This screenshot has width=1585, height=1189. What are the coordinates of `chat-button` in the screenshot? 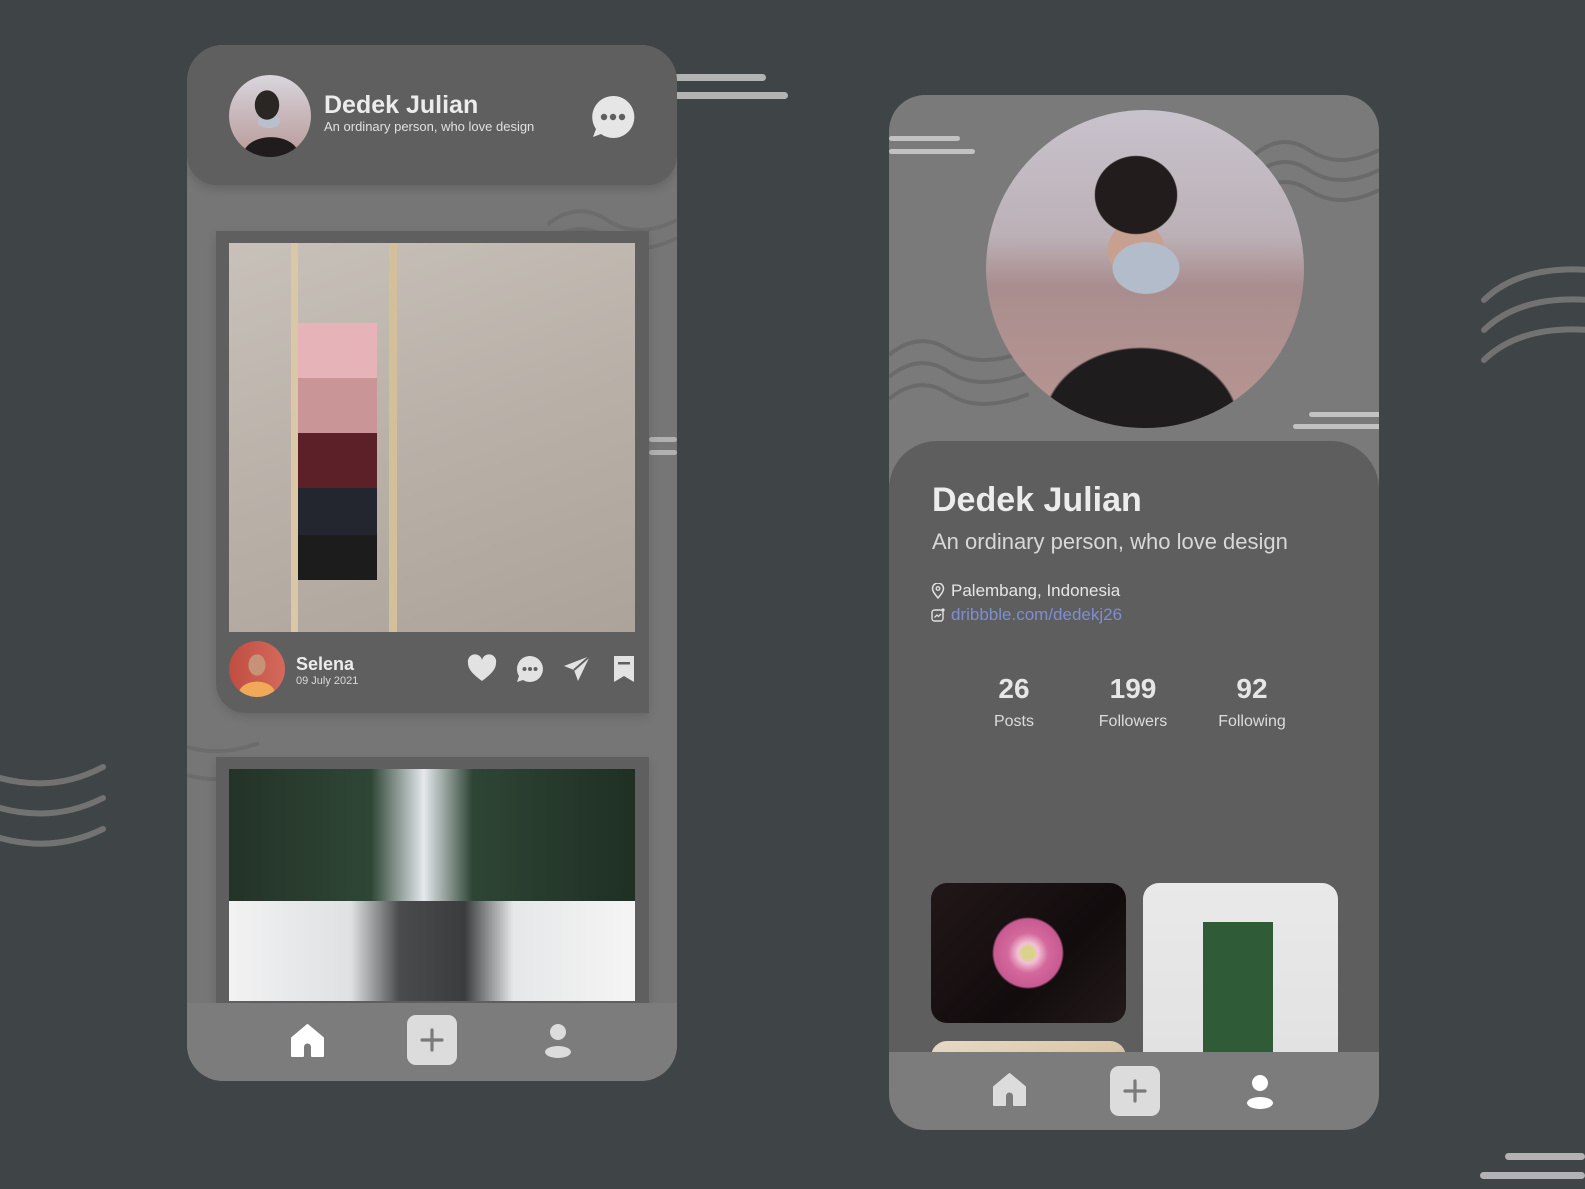 It's located at (613, 117).